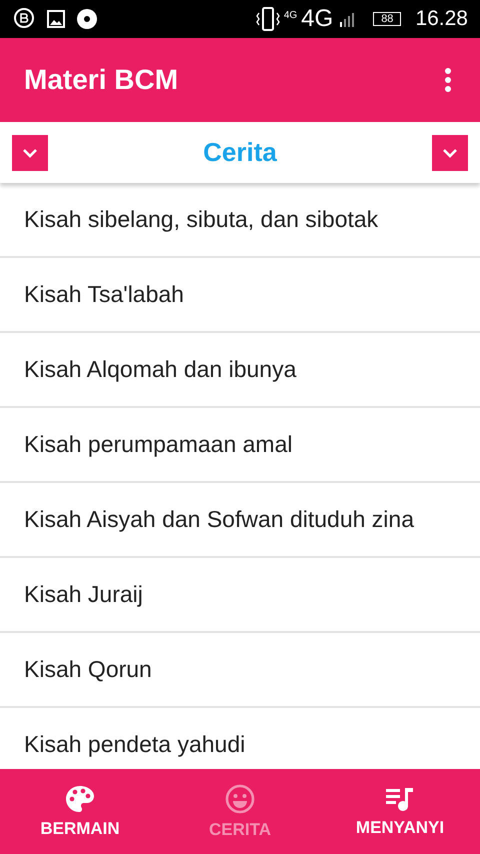 The height and width of the screenshot is (854, 480). What do you see at coordinates (240, 220) in the screenshot?
I see `story-list-item: Kisah sibelang, sibuta, dan sibotak` at bounding box center [240, 220].